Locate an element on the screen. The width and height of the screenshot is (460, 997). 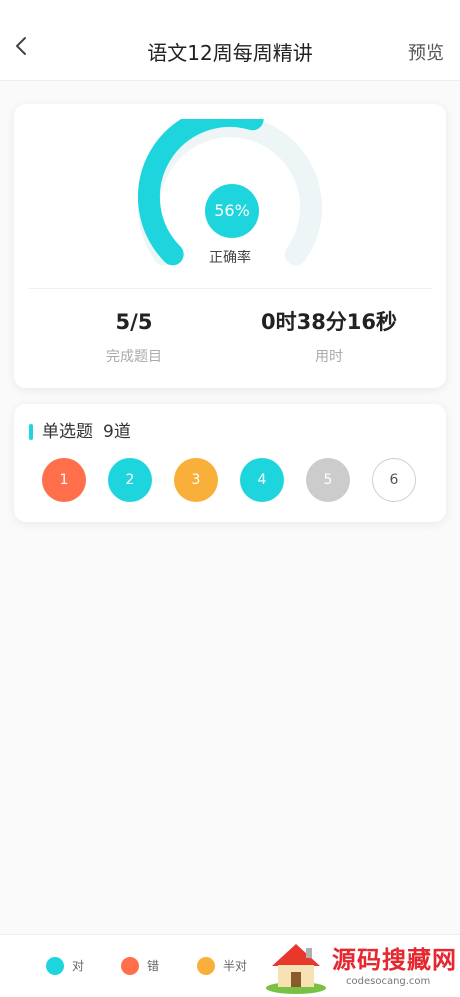
preview-button: 预览 is located at coordinates (426, 54).